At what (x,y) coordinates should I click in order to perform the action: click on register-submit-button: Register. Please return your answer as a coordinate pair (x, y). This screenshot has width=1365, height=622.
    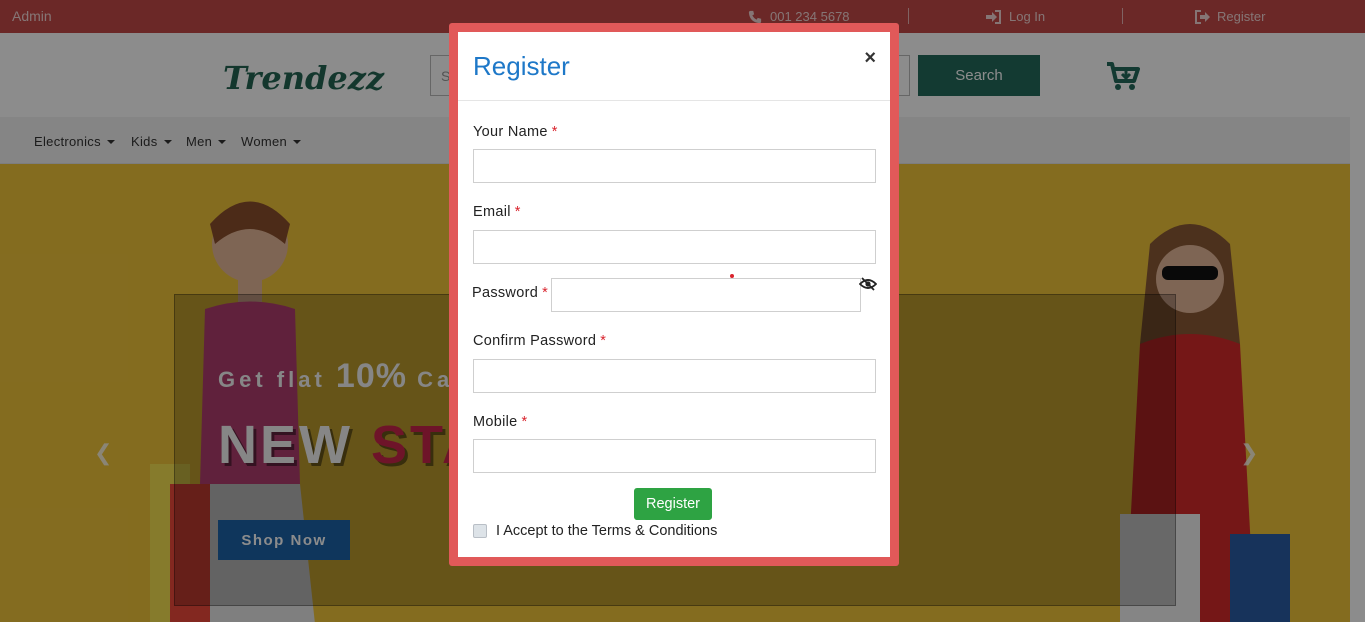
    Looking at the image, I should click on (673, 504).